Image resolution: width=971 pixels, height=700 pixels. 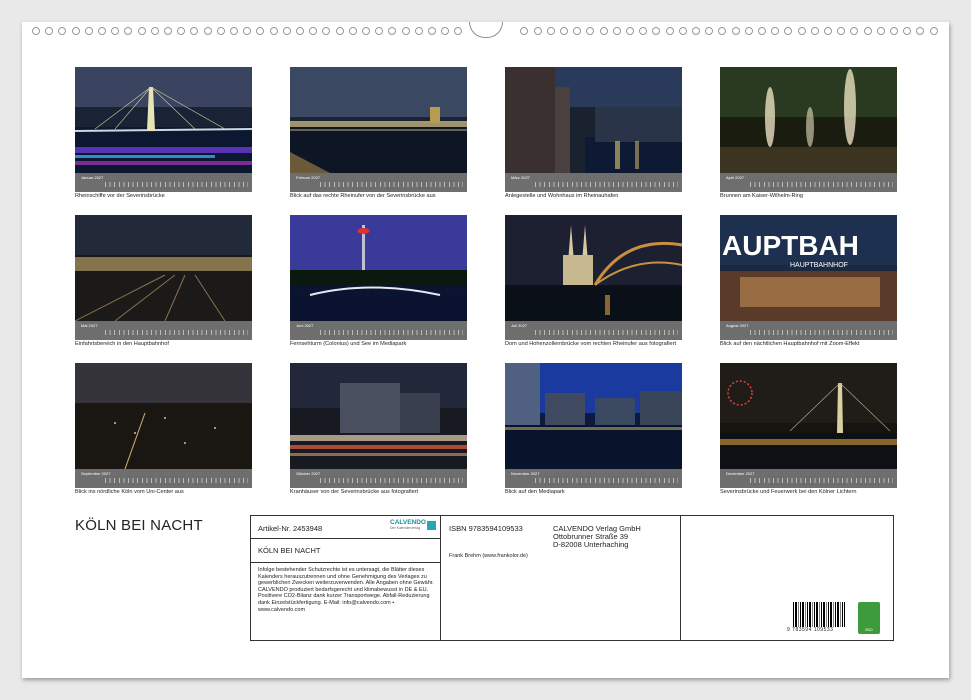 What do you see at coordinates (788, 578) in the screenshot?
I see `info-column-right: 9 783594 109533 eco` at bounding box center [788, 578].